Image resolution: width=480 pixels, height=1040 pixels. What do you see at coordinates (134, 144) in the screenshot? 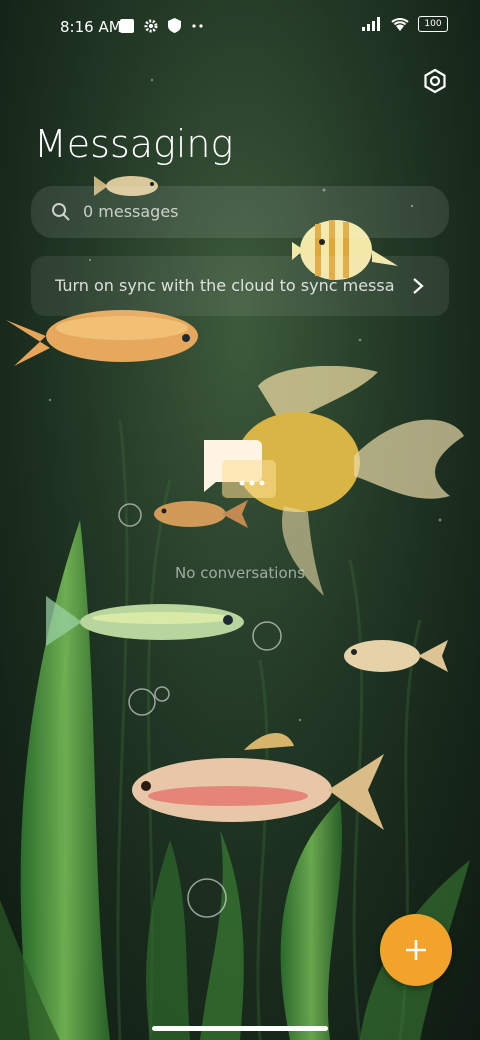
I see `page-title: Messaging` at bounding box center [134, 144].